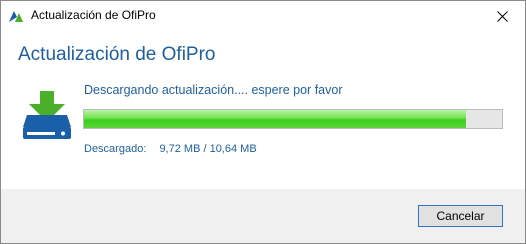 This screenshot has width=526, height=244. Describe the element at coordinates (117, 54) in the screenshot. I see `page-title: Actualización de OfiPro` at that location.